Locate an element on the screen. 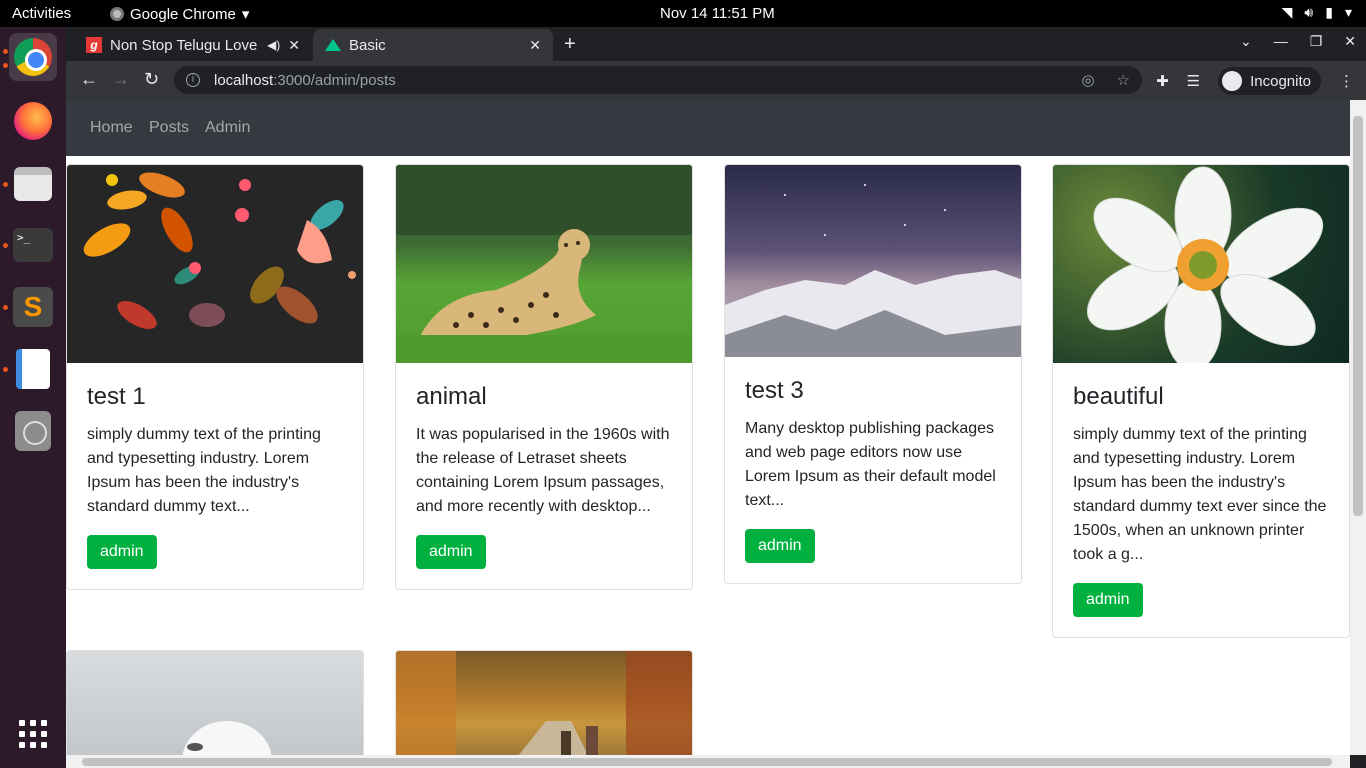 This screenshot has width=1366, height=768. toolbar-right: ✚ ☰ Incognito ⋮ is located at coordinates (1255, 81).